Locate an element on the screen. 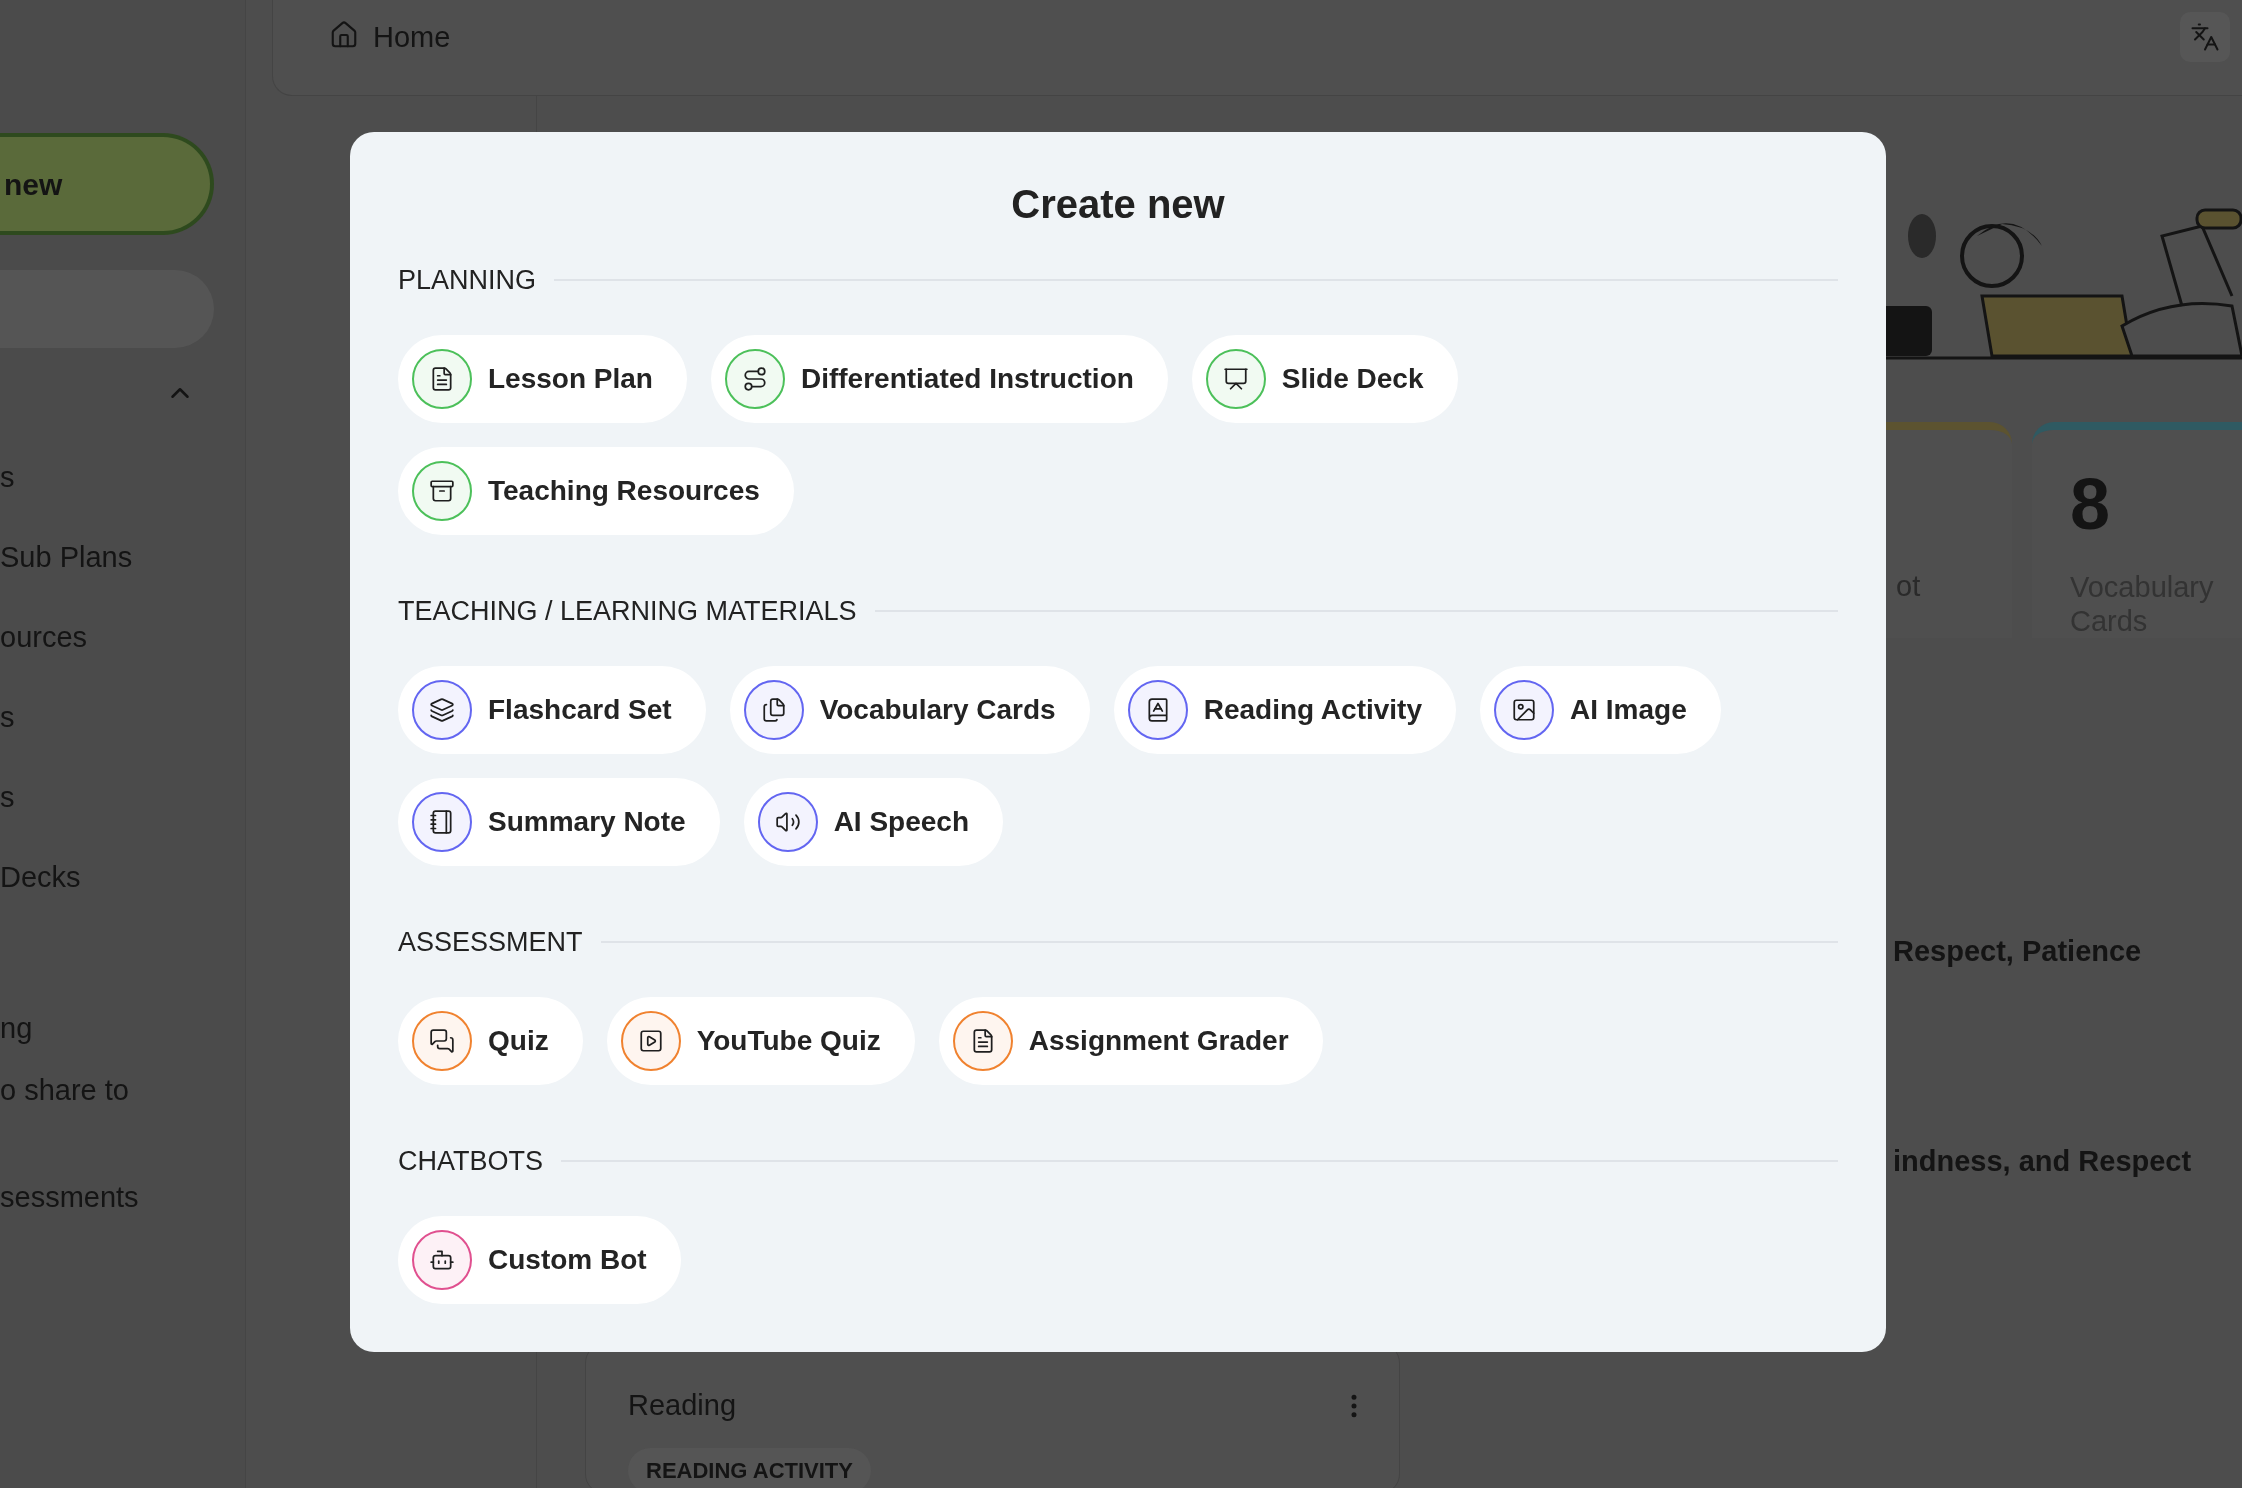  create-option-button: Summary Note is located at coordinates (559, 822).